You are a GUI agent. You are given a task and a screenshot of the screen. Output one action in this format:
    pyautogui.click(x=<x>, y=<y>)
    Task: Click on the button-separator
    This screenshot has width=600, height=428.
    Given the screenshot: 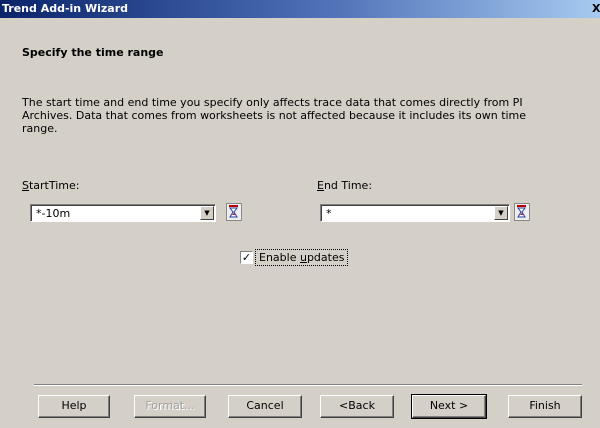 What is the action you would take?
    pyautogui.click(x=308, y=385)
    